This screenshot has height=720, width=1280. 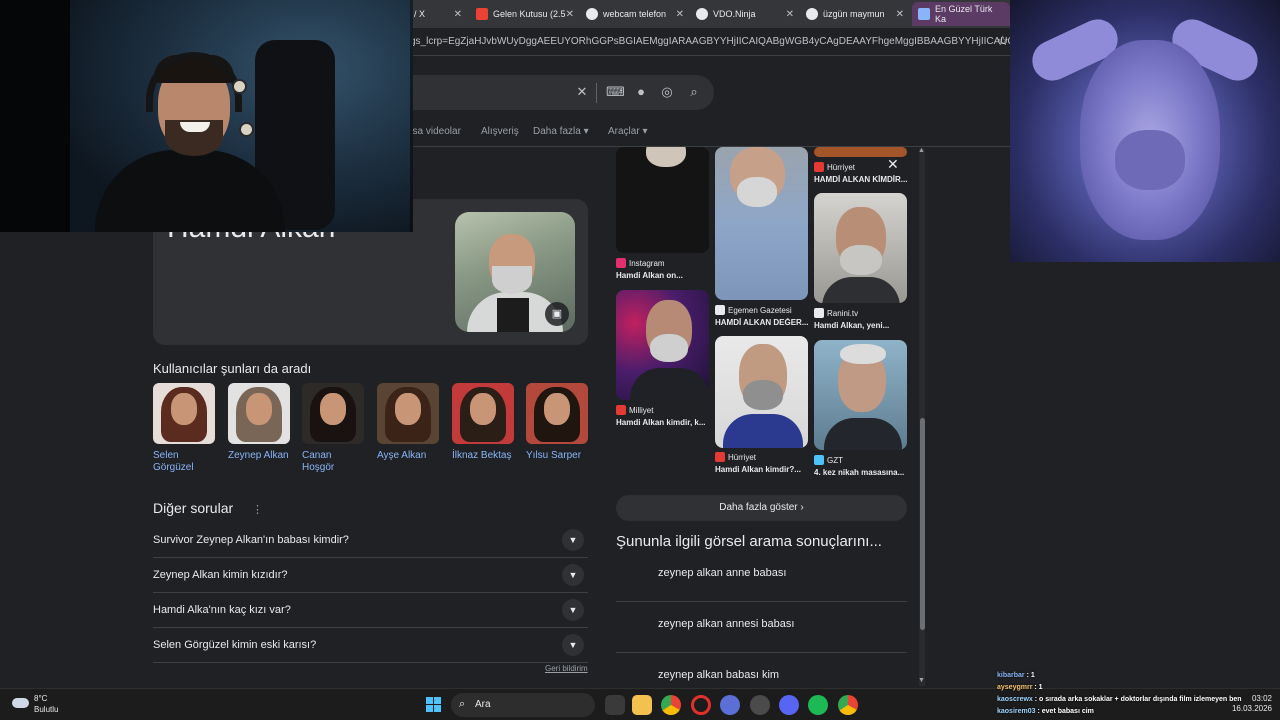 I want to click on show-more-button: Daha fazla göster ›, so click(x=761, y=508).